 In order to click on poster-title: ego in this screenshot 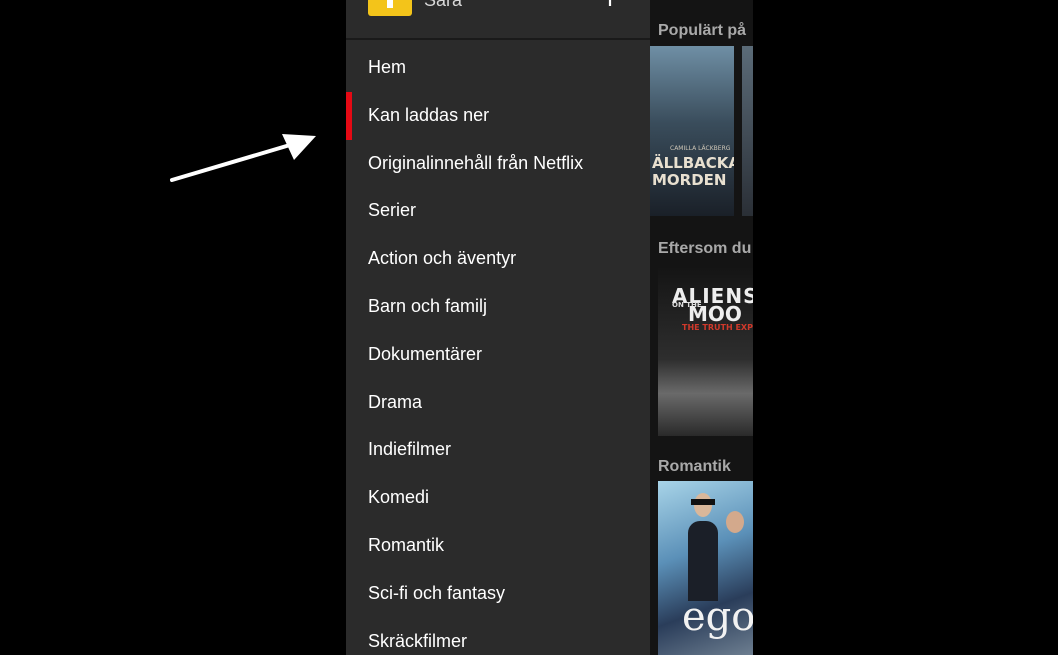, I will do `click(717, 617)`.